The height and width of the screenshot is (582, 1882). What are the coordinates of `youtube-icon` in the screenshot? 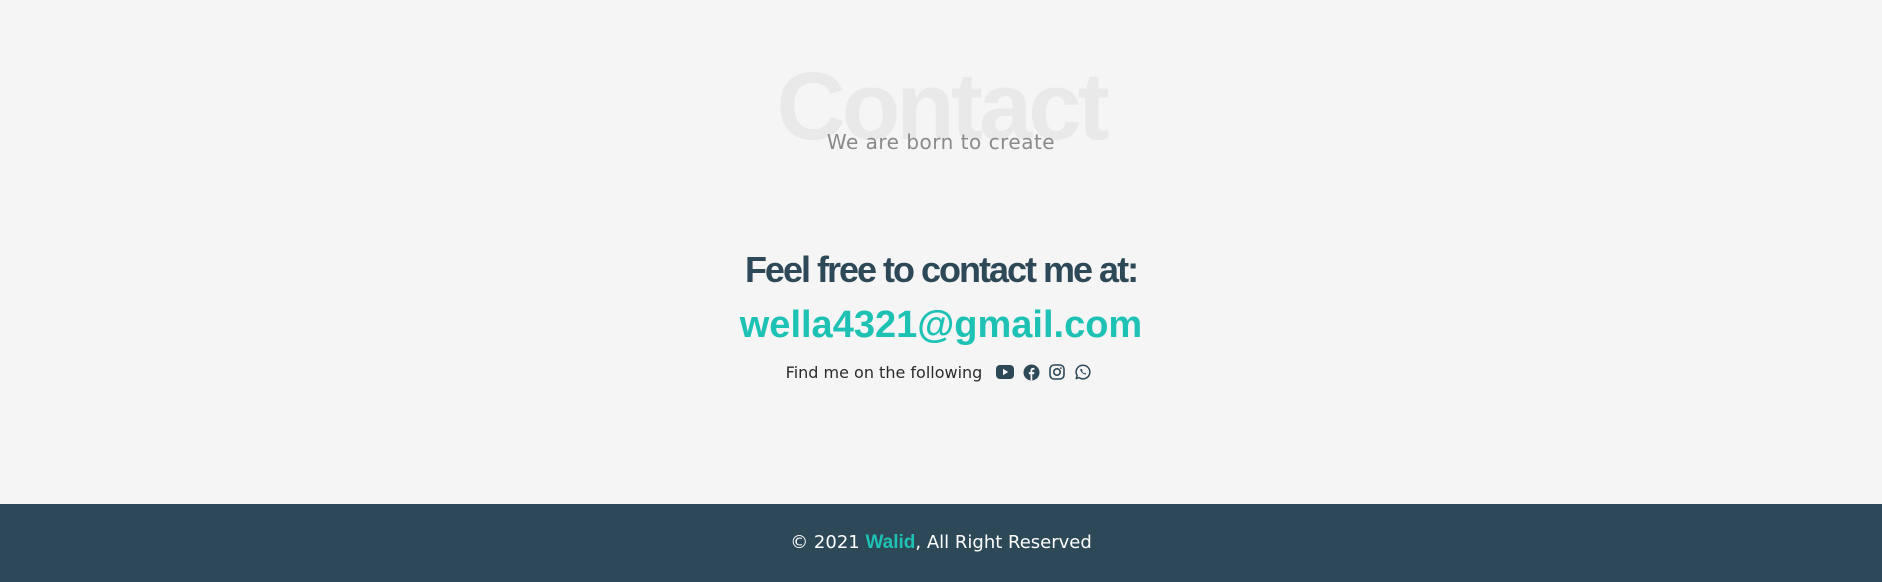 It's located at (1005, 372).